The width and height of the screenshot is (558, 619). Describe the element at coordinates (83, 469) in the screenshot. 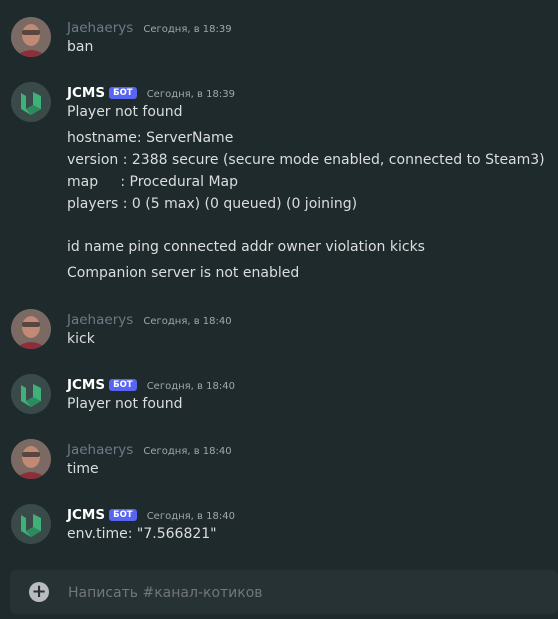

I see `message-text: time` at that location.